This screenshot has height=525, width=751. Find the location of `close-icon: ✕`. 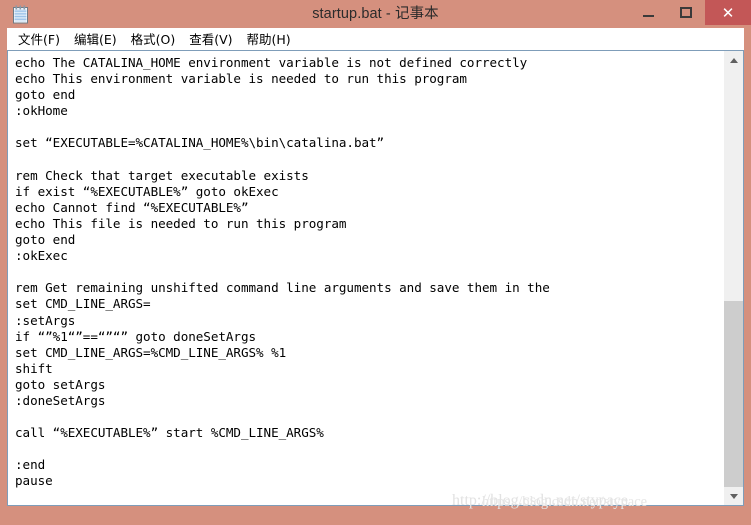

close-icon: ✕ is located at coordinates (728, 13).